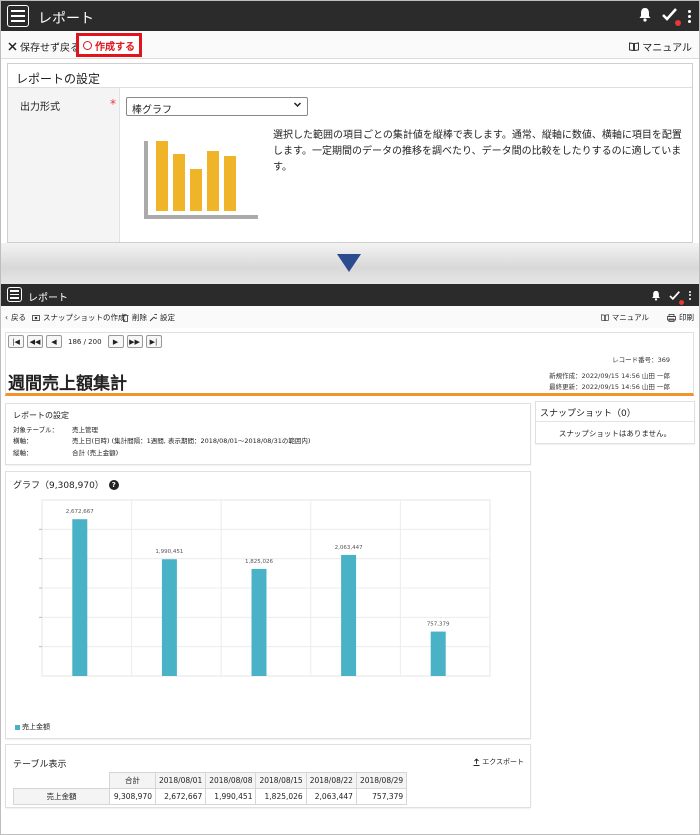 The image size is (700, 835). Describe the element at coordinates (503, 762) in the screenshot. I see `export-label: エクスポート` at that location.